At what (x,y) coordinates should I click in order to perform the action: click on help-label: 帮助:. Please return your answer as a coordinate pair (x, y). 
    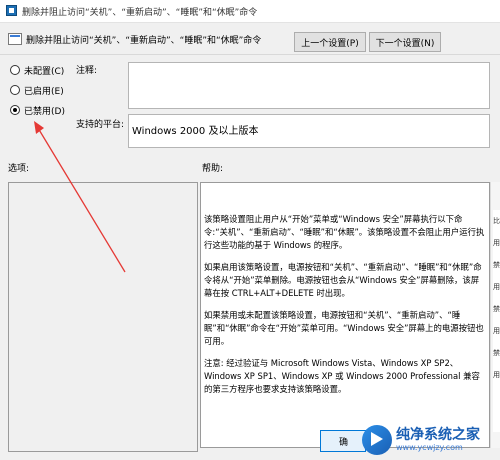
    Looking at the image, I should click on (213, 169).